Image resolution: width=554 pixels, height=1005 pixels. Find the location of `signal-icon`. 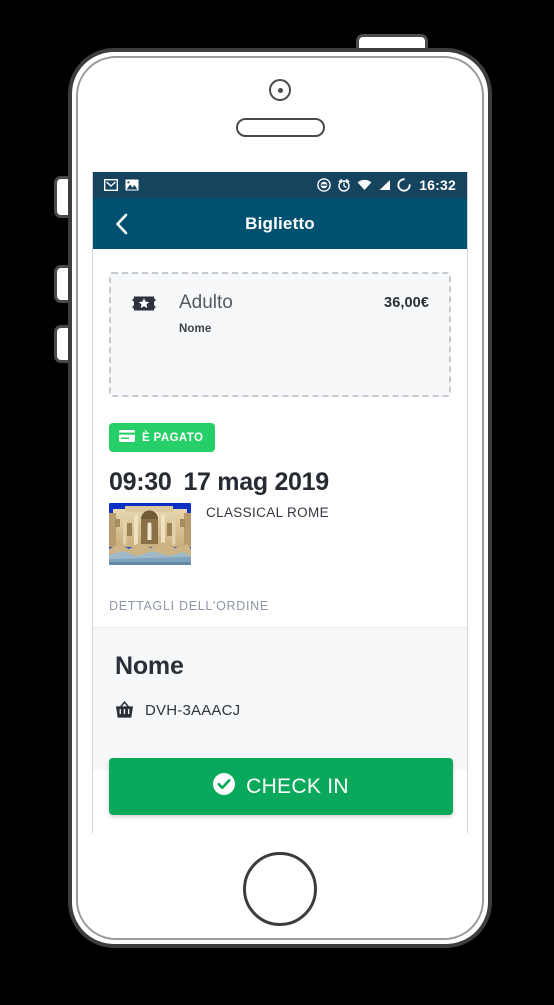

signal-icon is located at coordinates (384, 185).